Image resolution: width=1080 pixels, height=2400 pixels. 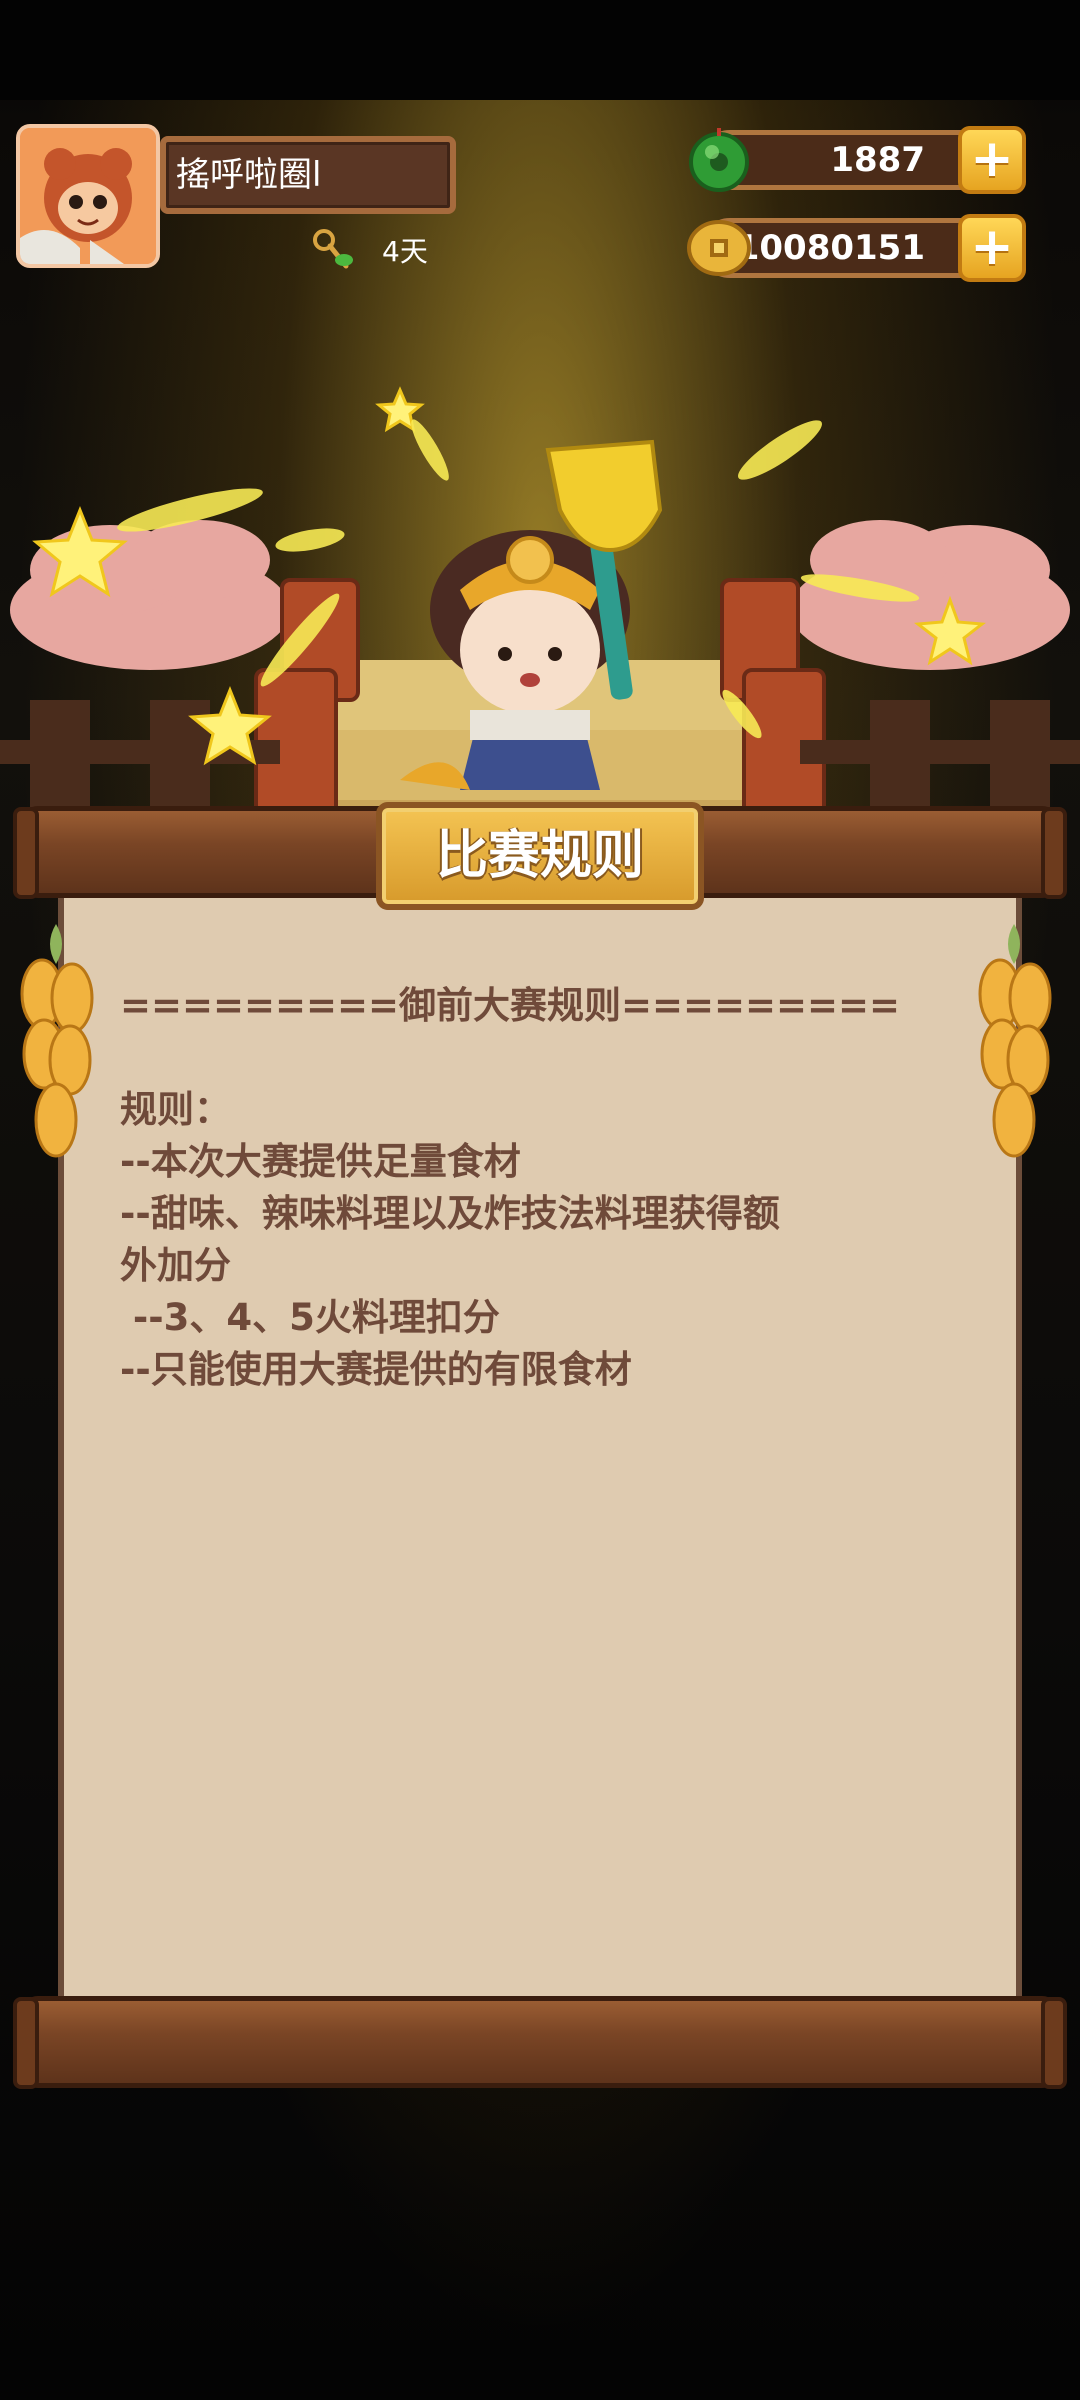 What do you see at coordinates (540, 2042) in the screenshot?
I see `scroll-bottom-rod` at bounding box center [540, 2042].